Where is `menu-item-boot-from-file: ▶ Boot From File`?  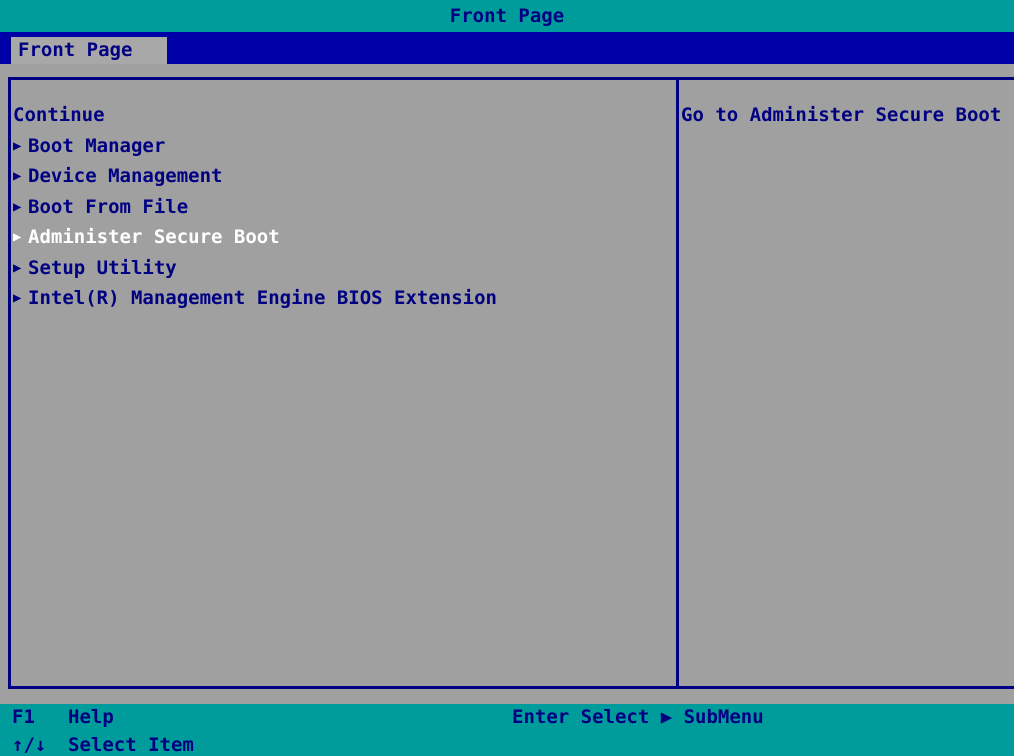
menu-item-boot-from-file: ▶ Boot From File is located at coordinates (255, 207).